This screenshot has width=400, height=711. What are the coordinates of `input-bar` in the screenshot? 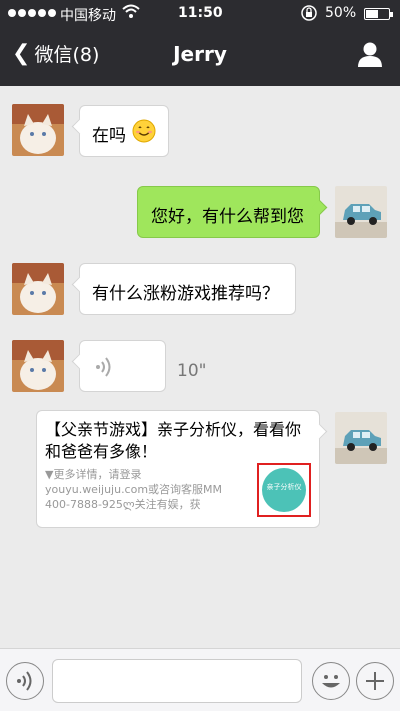 It's located at (200, 679).